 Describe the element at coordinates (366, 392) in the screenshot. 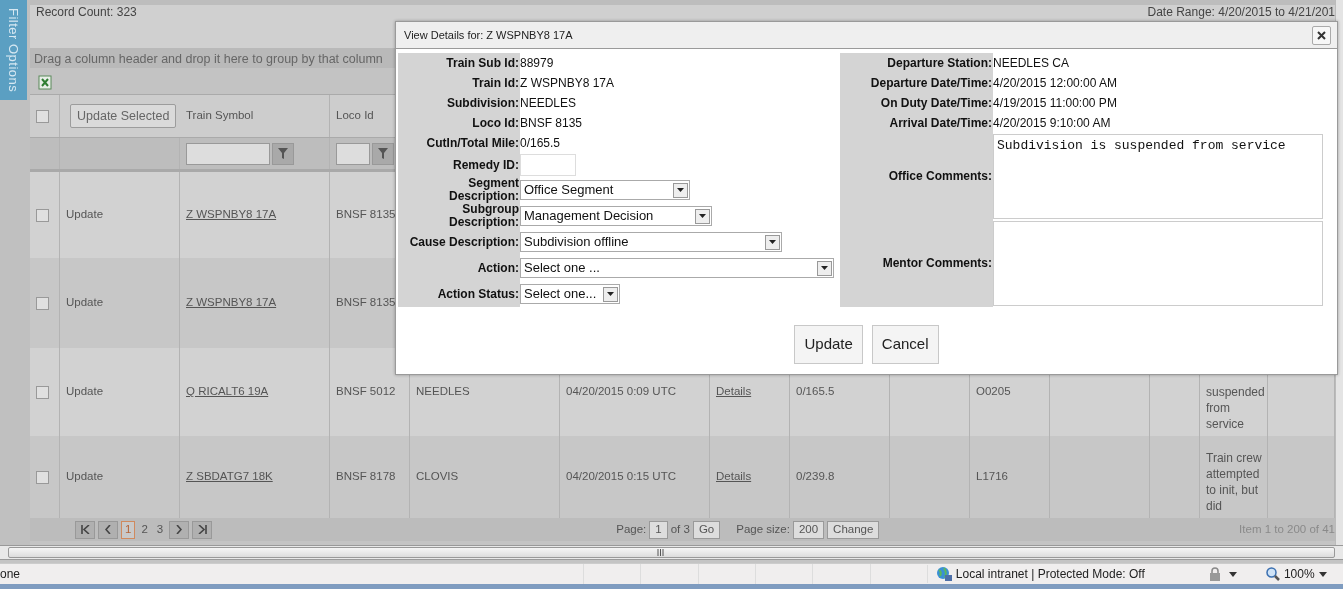

I see `table-cell-text: BNSF 5012` at that location.